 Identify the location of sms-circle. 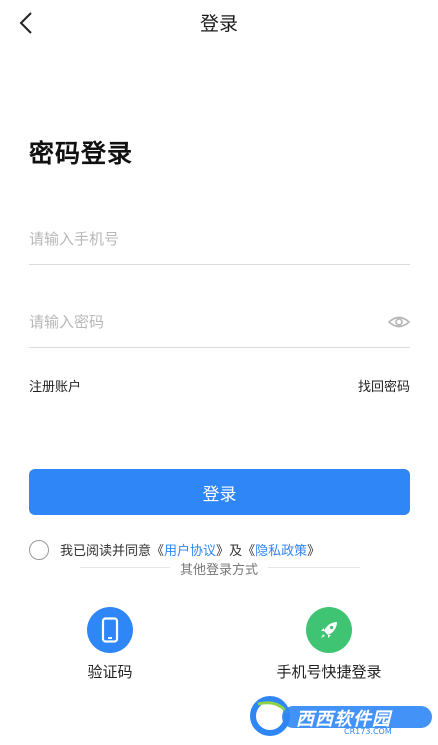
(110, 630).